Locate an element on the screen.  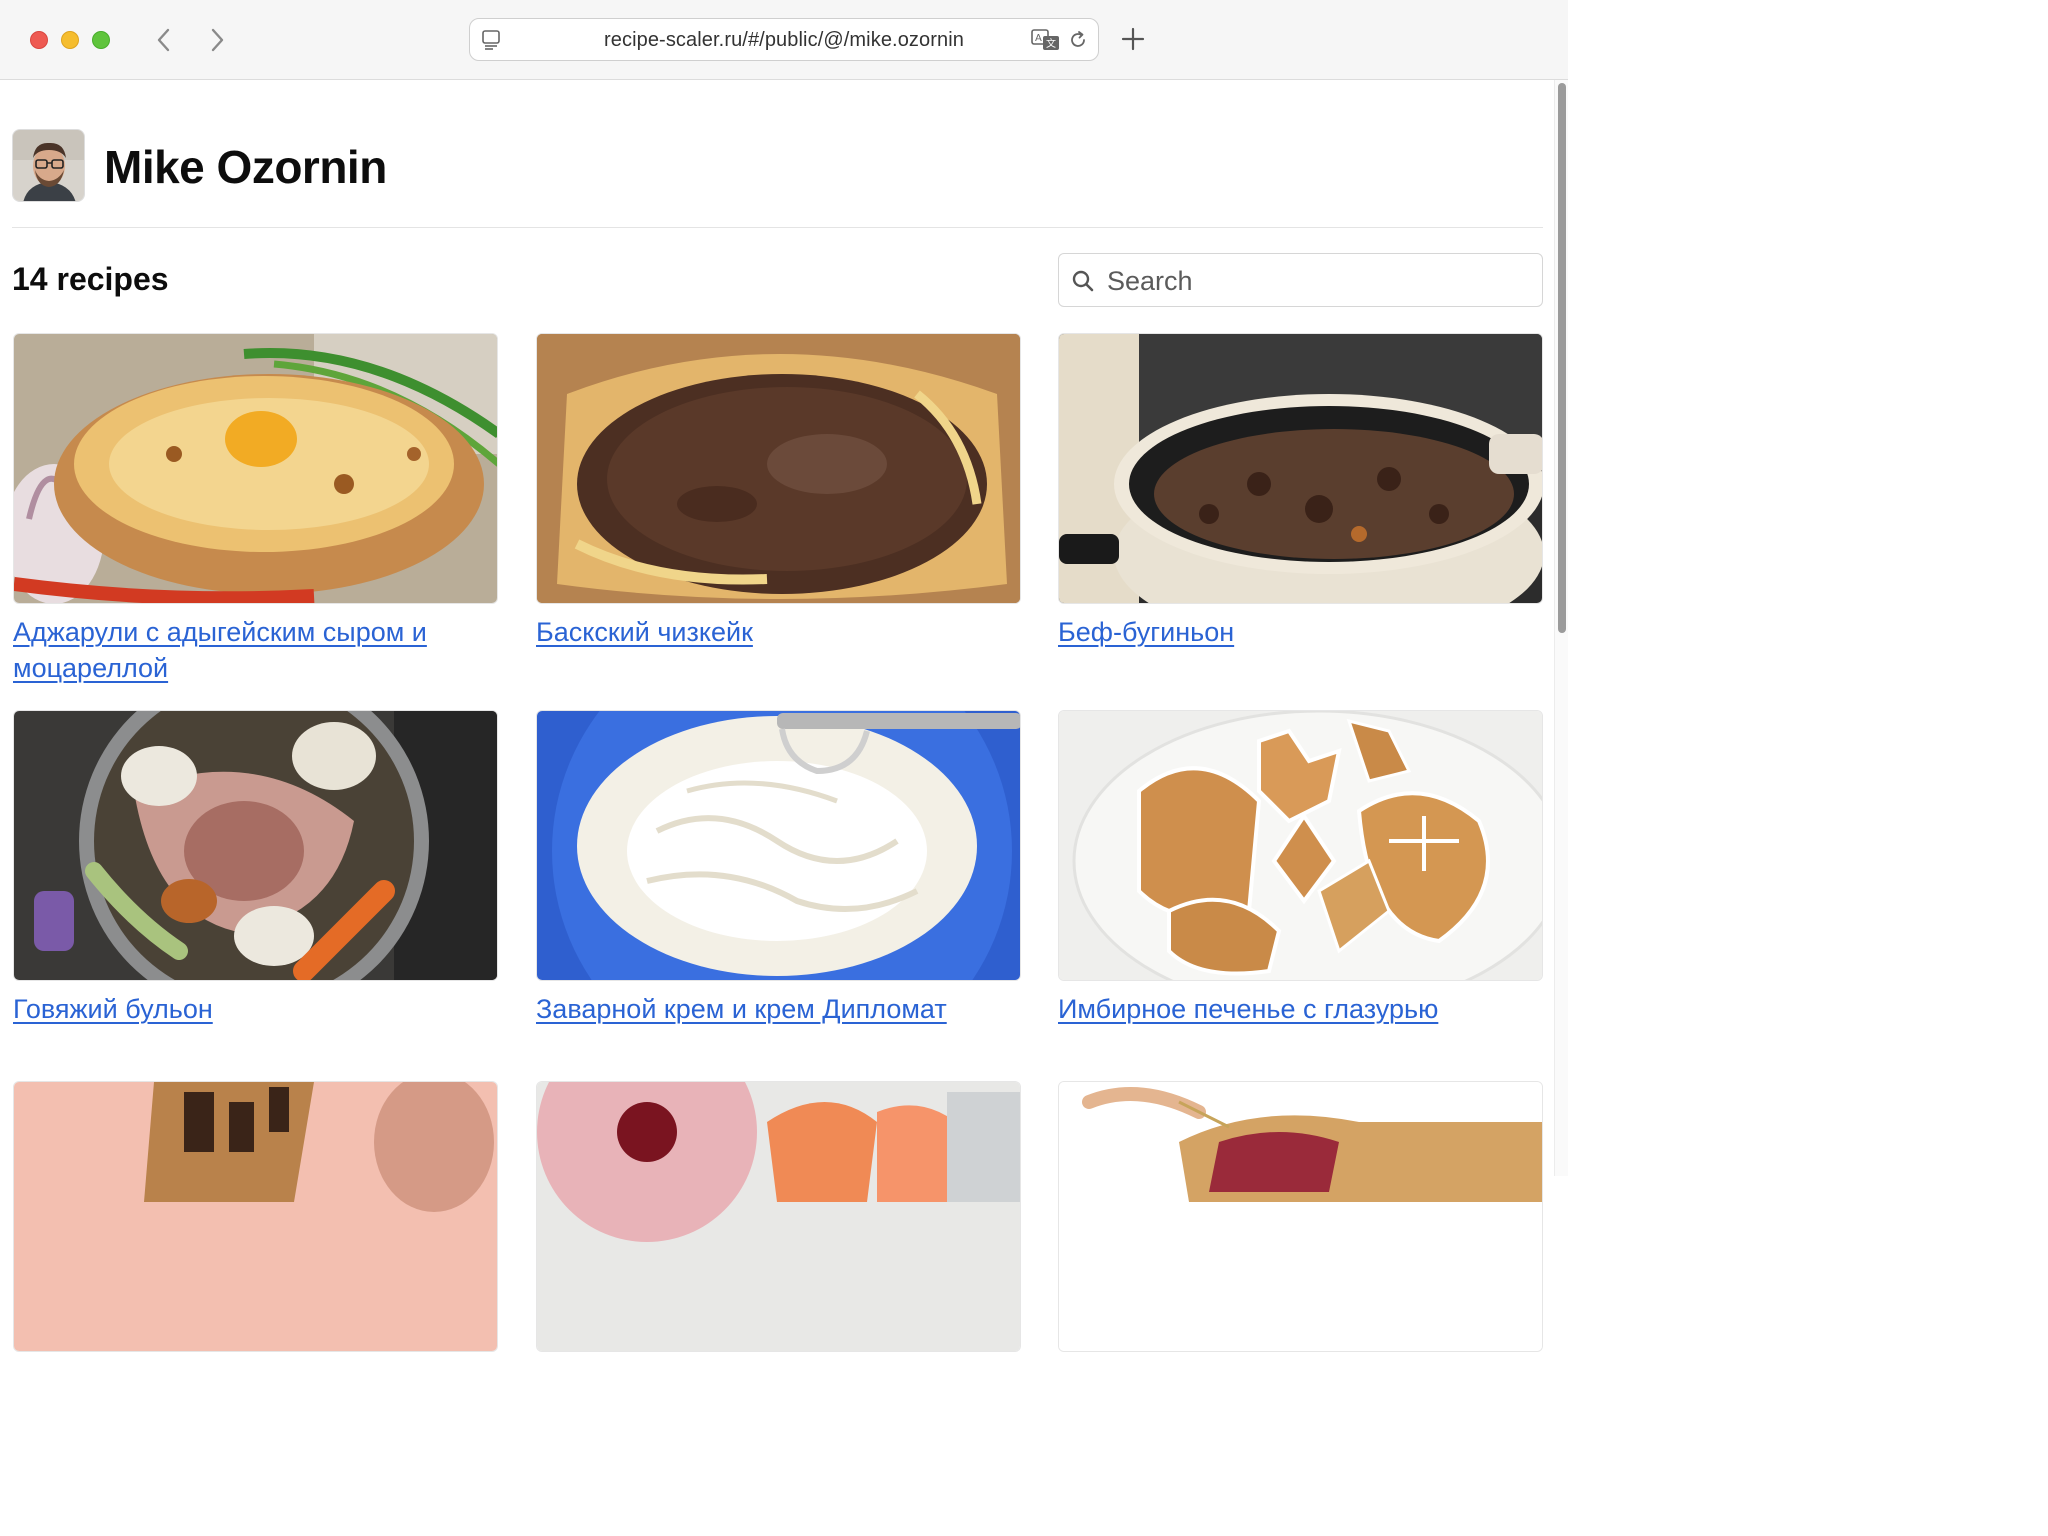
new-tab-button is located at coordinates (1133, 39).